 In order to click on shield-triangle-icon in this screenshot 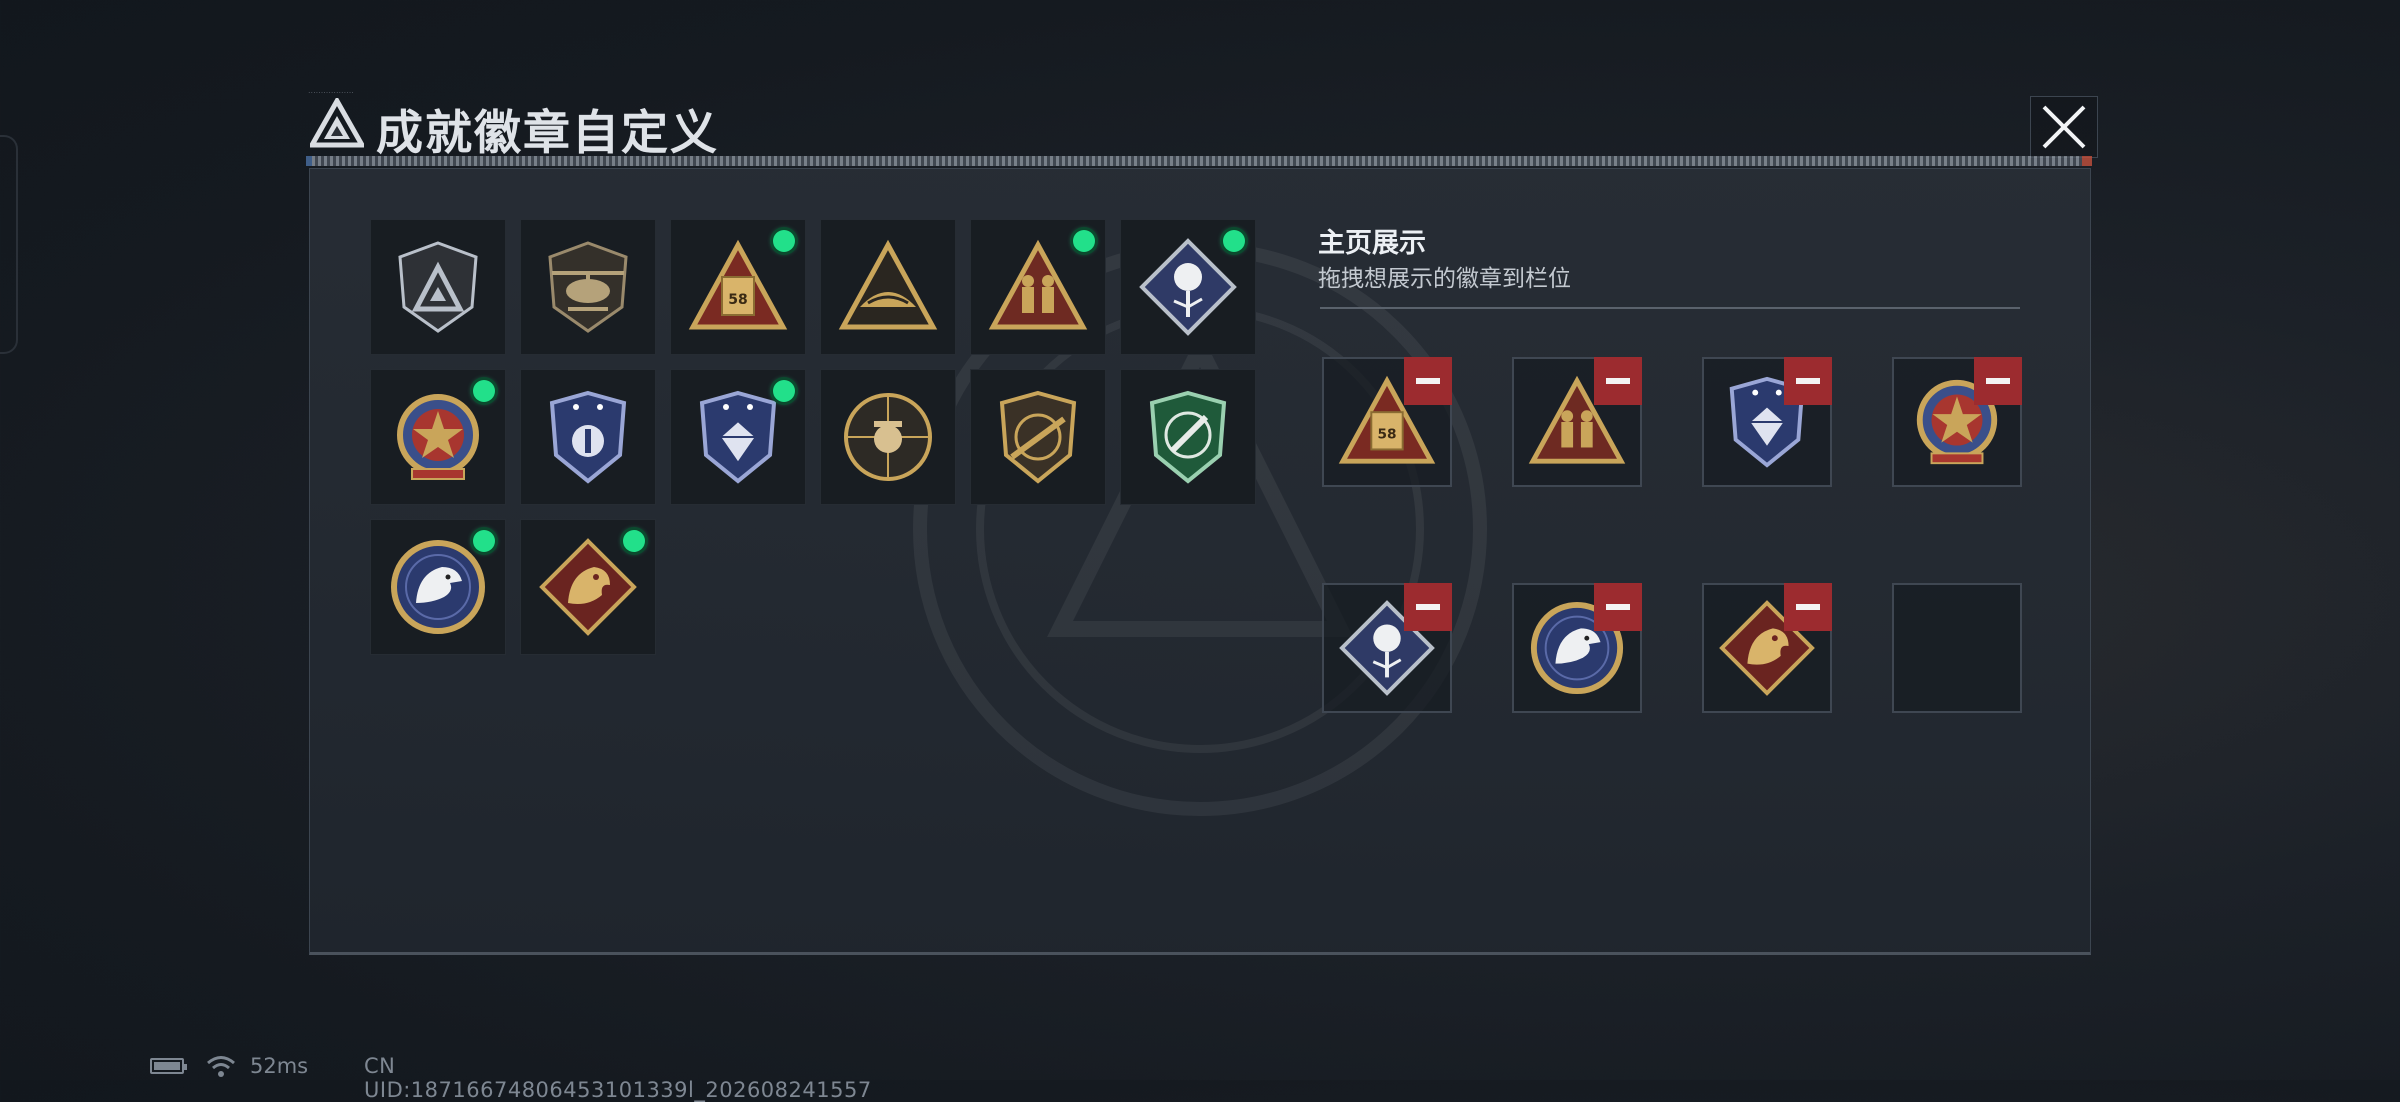, I will do `click(438, 287)`.